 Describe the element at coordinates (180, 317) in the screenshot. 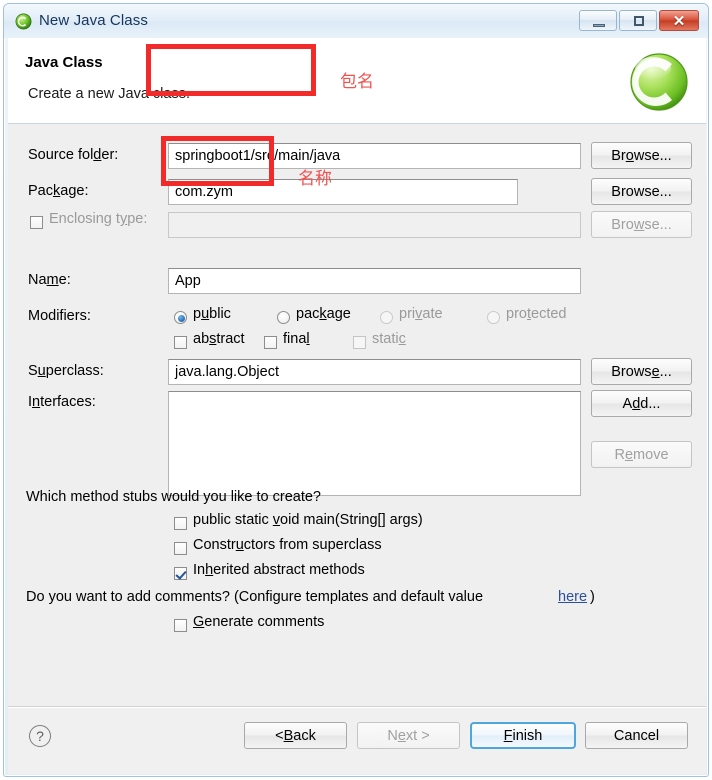

I see `modifier-radio-public` at that location.